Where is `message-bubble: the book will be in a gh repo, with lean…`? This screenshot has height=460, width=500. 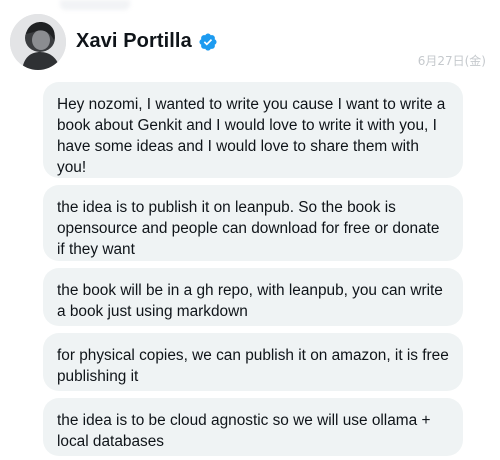 message-bubble: the book will be in a gh repo, with lean… is located at coordinates (253, 297).